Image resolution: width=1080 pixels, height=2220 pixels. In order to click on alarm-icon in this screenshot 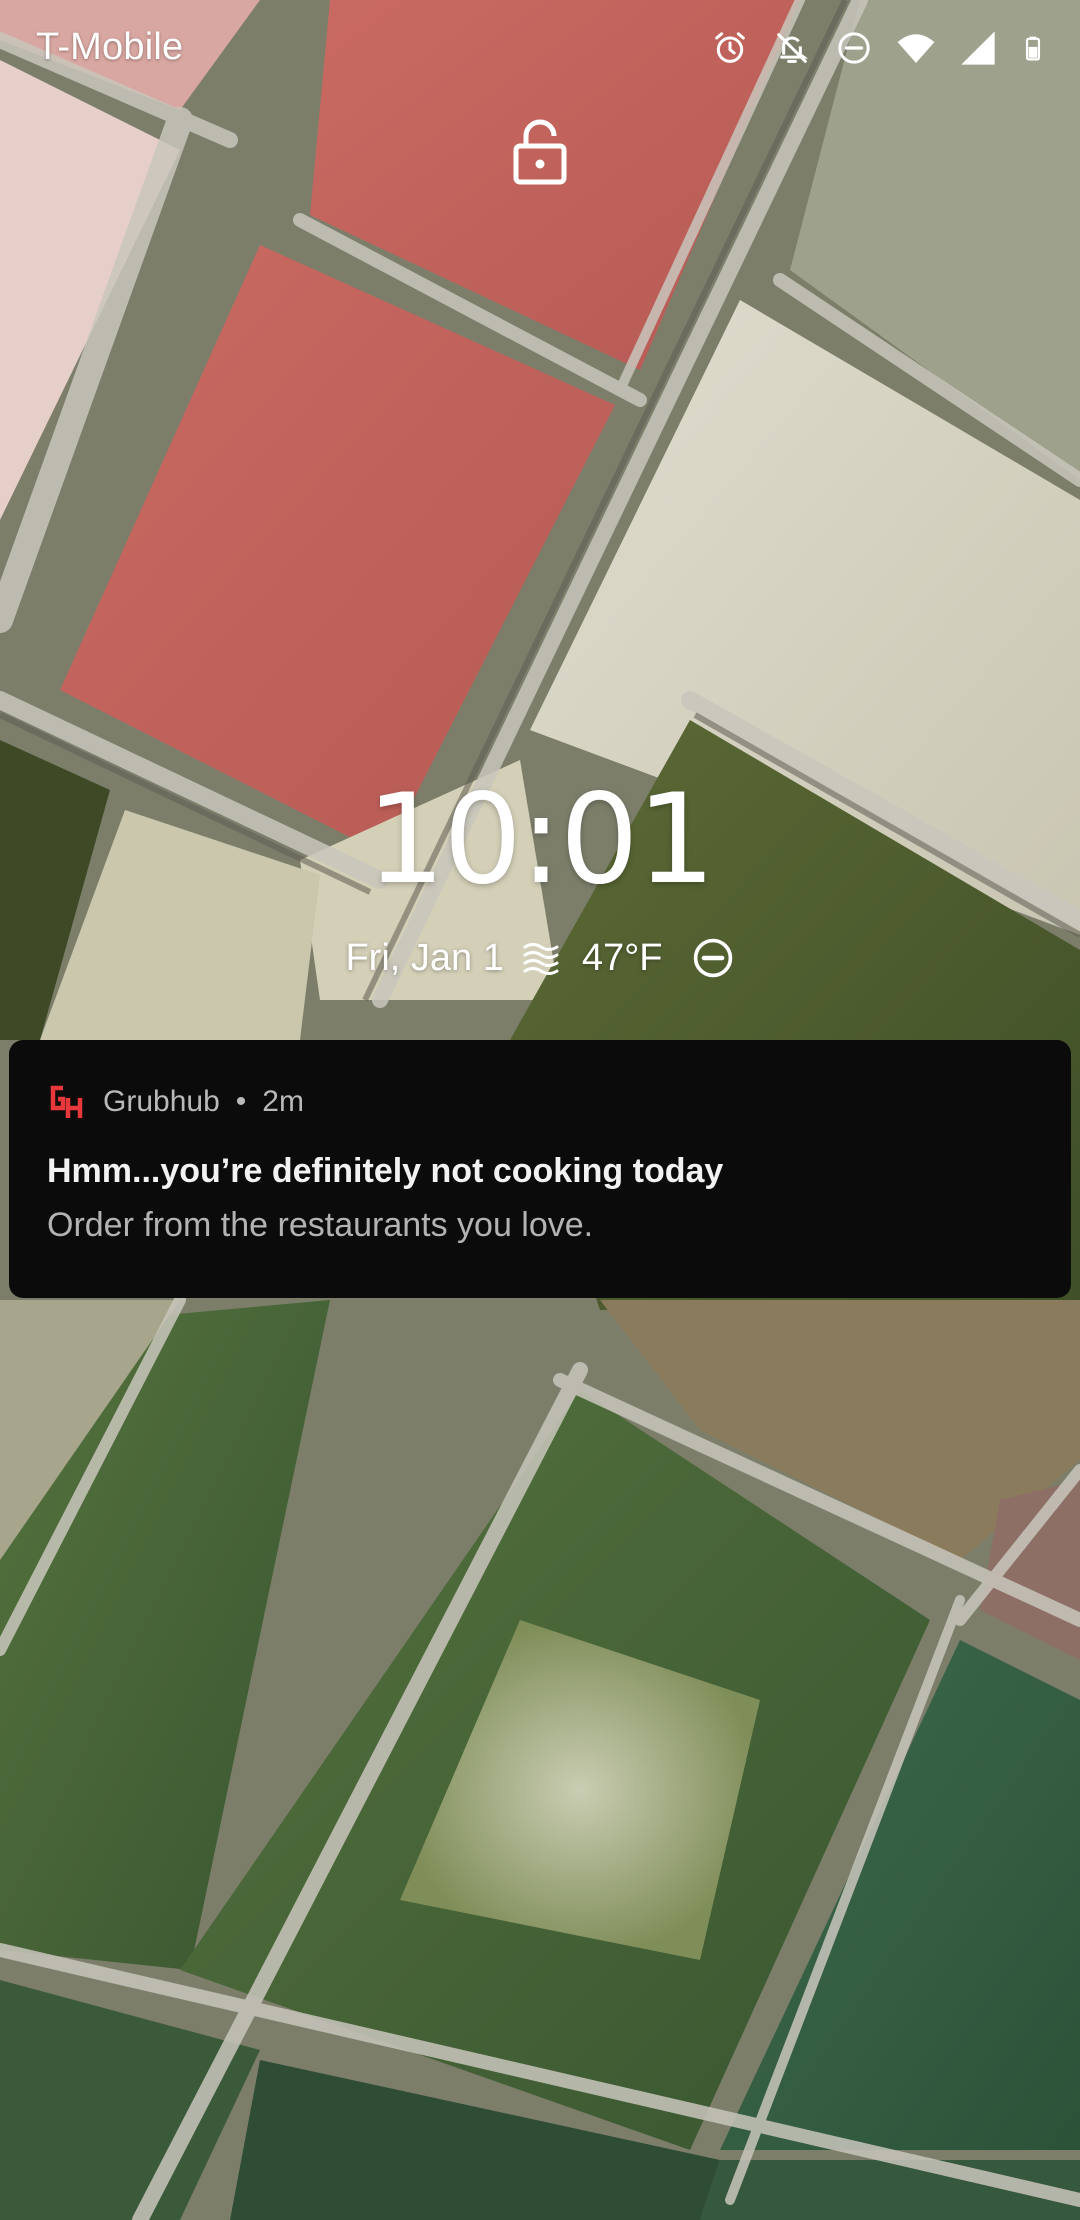, I will do `click(730, 47)`.